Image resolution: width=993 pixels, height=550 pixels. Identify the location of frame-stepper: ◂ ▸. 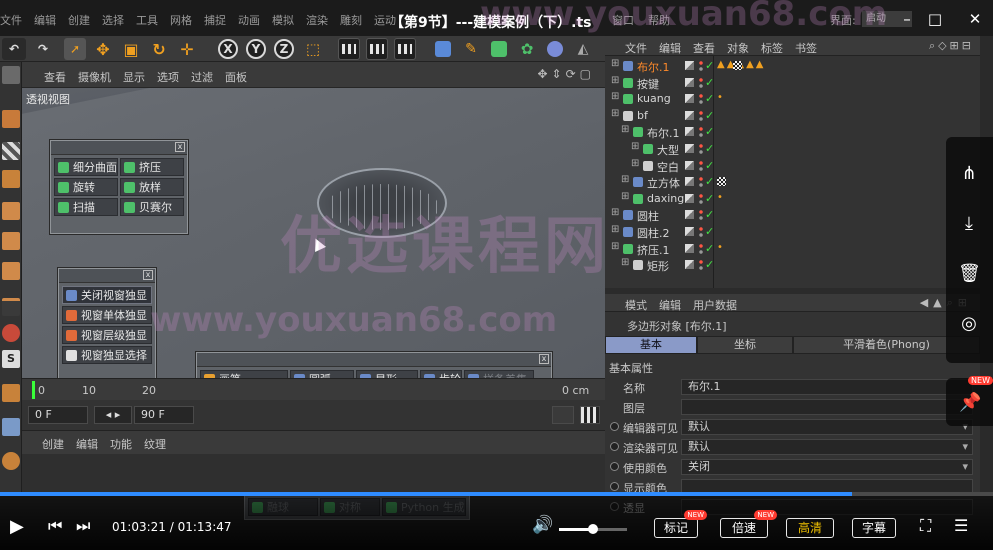
(113, 415).